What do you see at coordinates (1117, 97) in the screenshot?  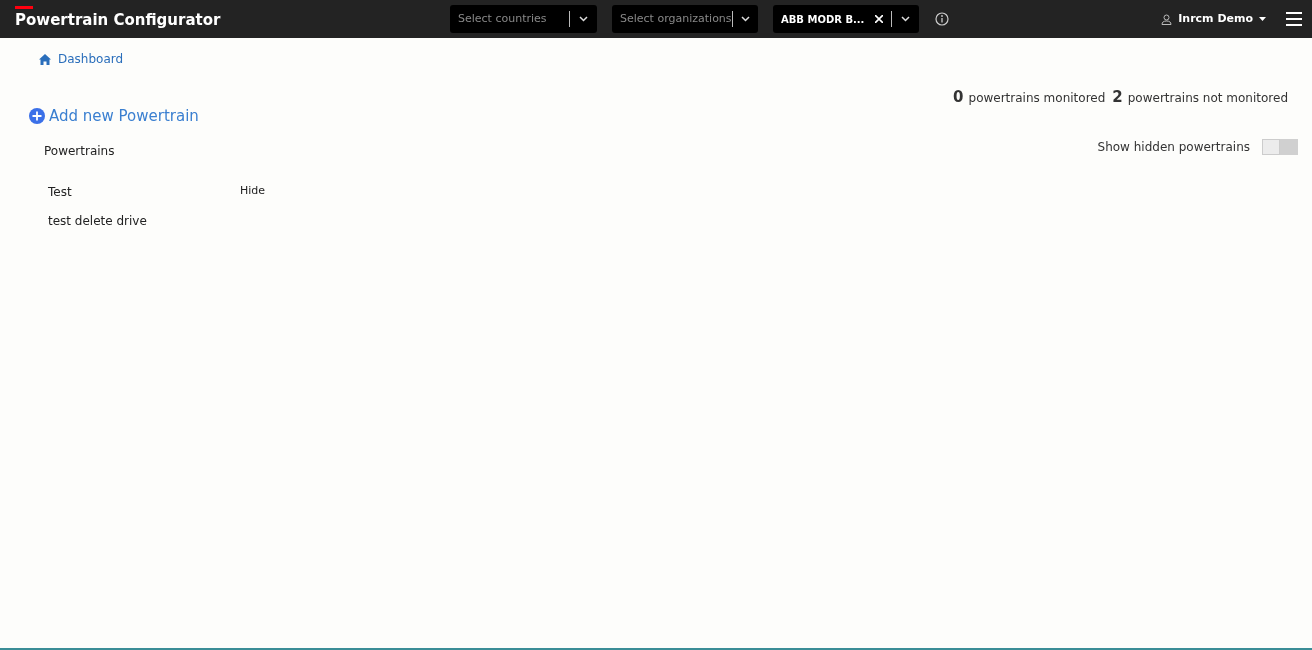 I see `not-monitored-count: 2` at bounding box center [1117, 97].